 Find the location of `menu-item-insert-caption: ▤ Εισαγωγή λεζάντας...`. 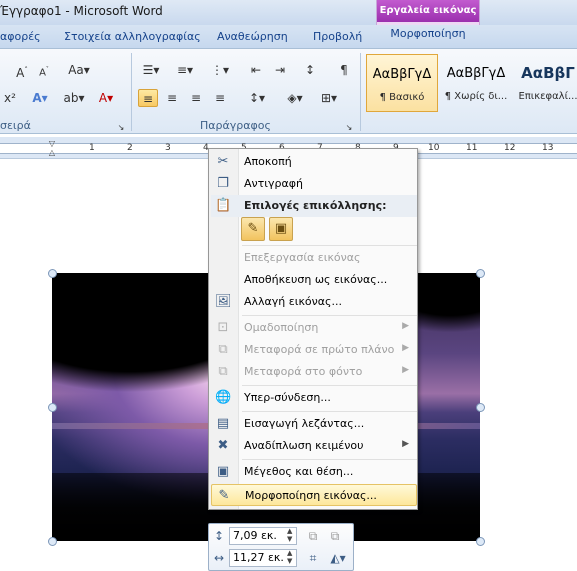

menu-item-insert-caption: ▤ Εισαγωγή λεζάντας... is located at coordinates (314, 424).